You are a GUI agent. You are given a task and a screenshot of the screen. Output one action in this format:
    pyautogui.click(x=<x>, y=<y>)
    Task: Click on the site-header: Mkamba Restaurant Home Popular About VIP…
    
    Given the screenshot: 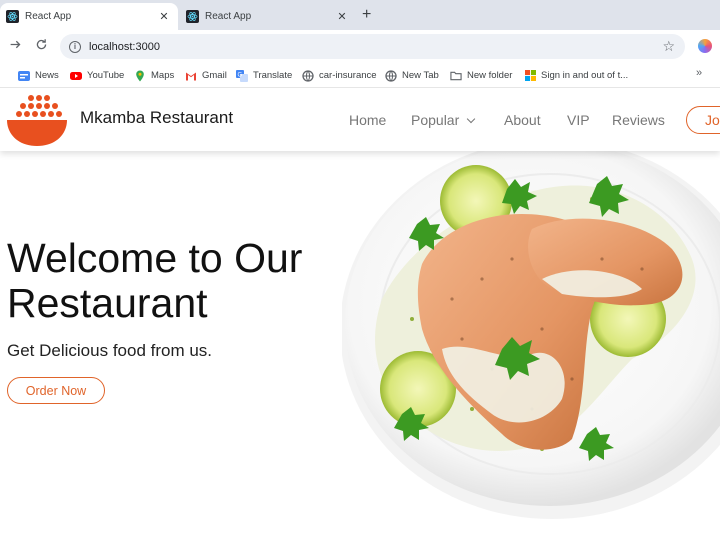 What is the action you would take?
    pyautogui.click(x=360, y=120)
    